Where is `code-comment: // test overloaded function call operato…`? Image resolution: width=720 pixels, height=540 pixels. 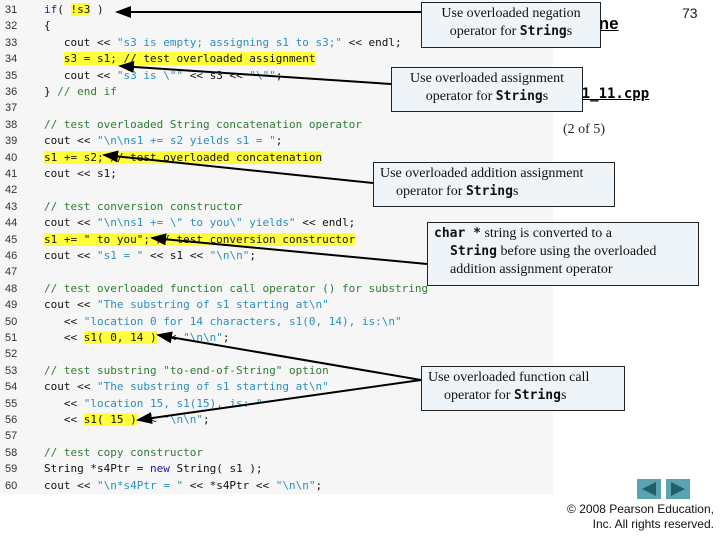
code-comment: // test overloaded function call operato… is located at coordinates (236, 288).